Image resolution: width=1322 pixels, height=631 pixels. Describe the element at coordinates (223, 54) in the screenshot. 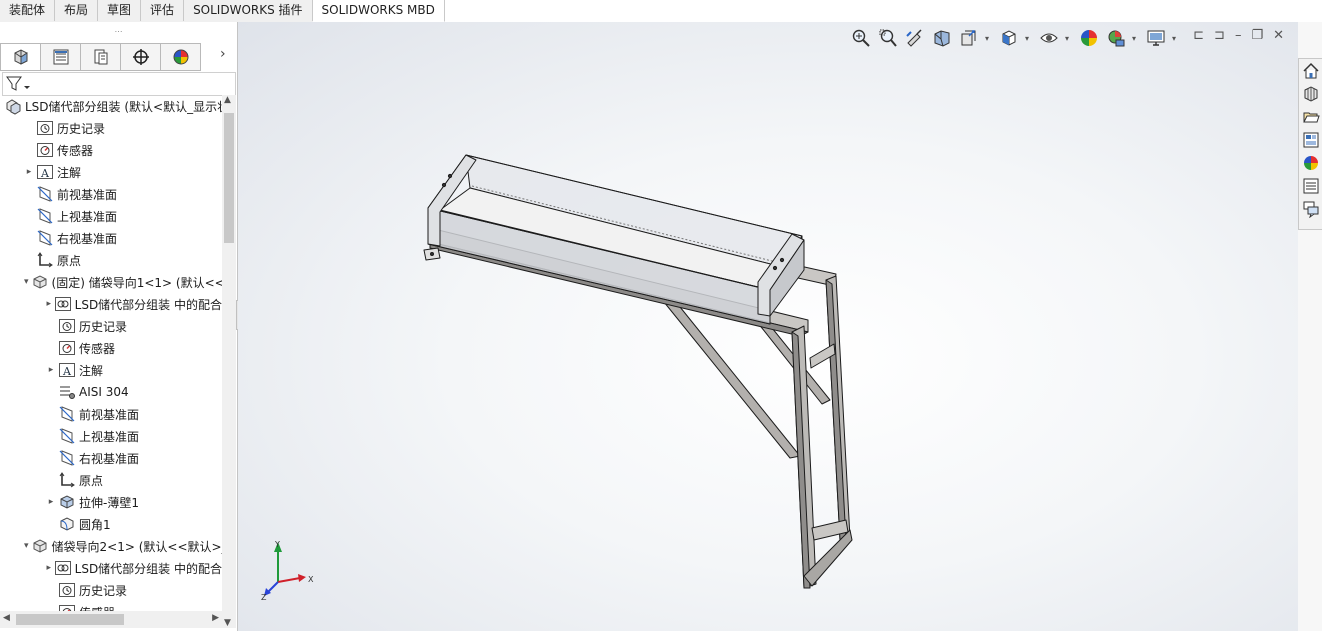

I see `chevron-right-icon: ›` at that location.